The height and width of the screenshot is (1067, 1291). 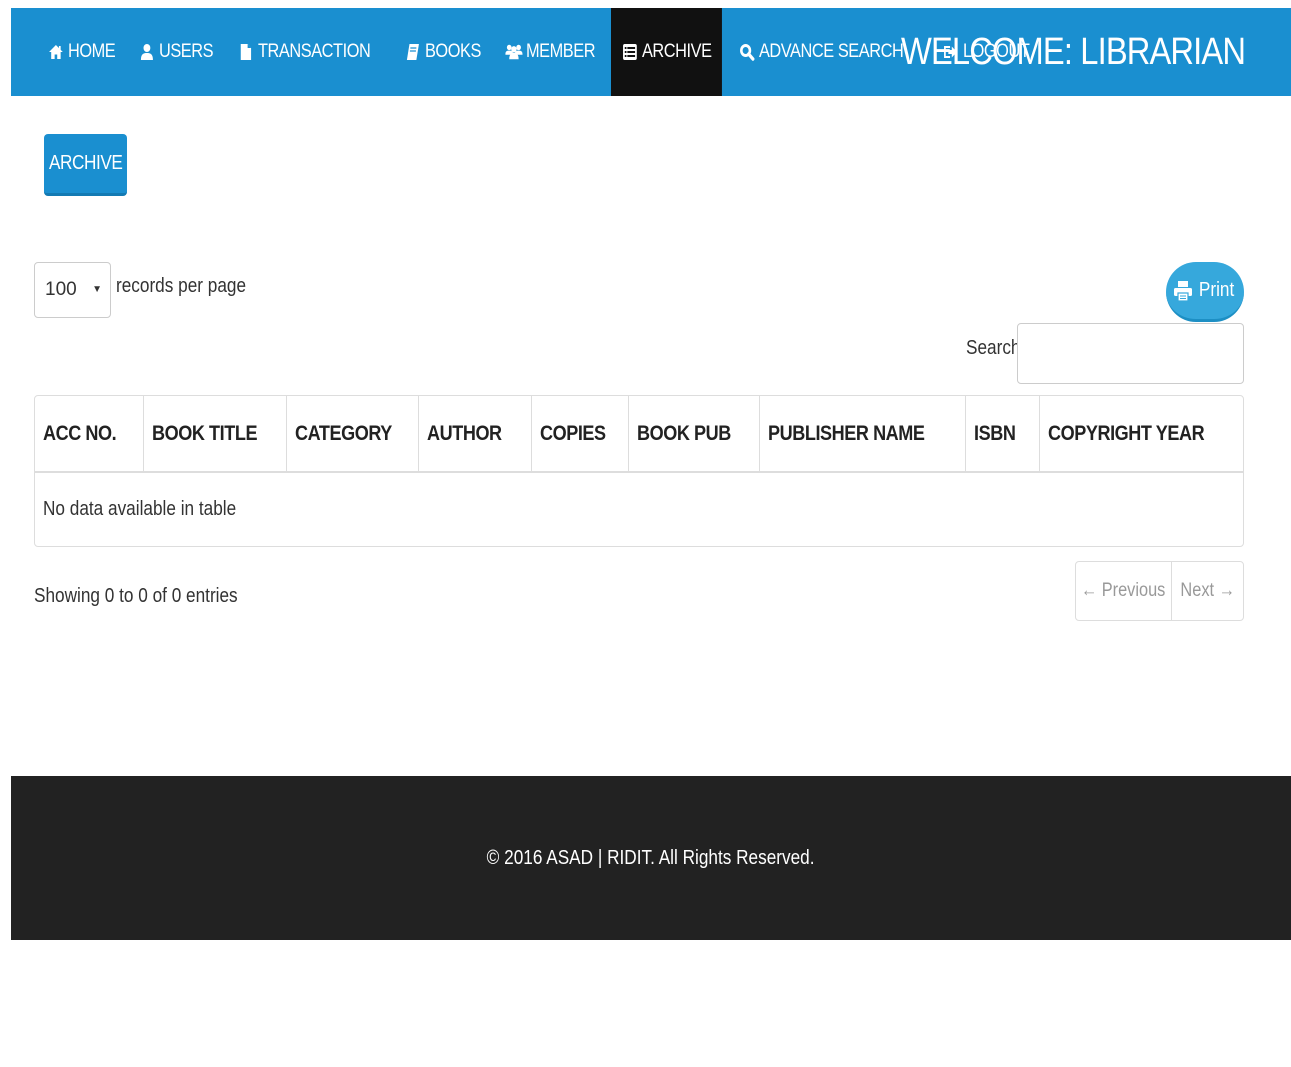 I want to click on book-icon, so click(x=412, y=52).